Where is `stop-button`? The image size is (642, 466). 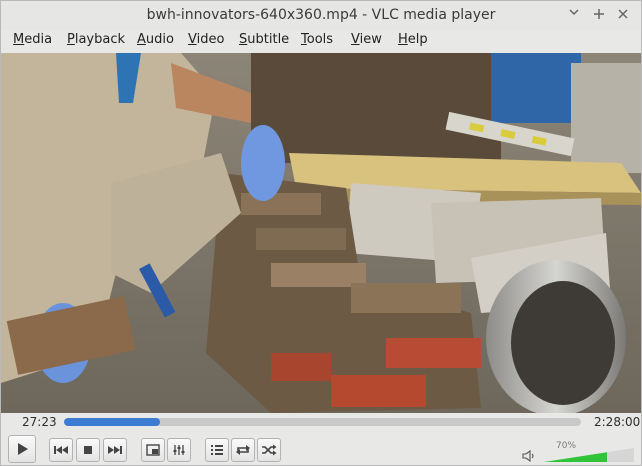 stop-button is located at coordinates (88, 450).